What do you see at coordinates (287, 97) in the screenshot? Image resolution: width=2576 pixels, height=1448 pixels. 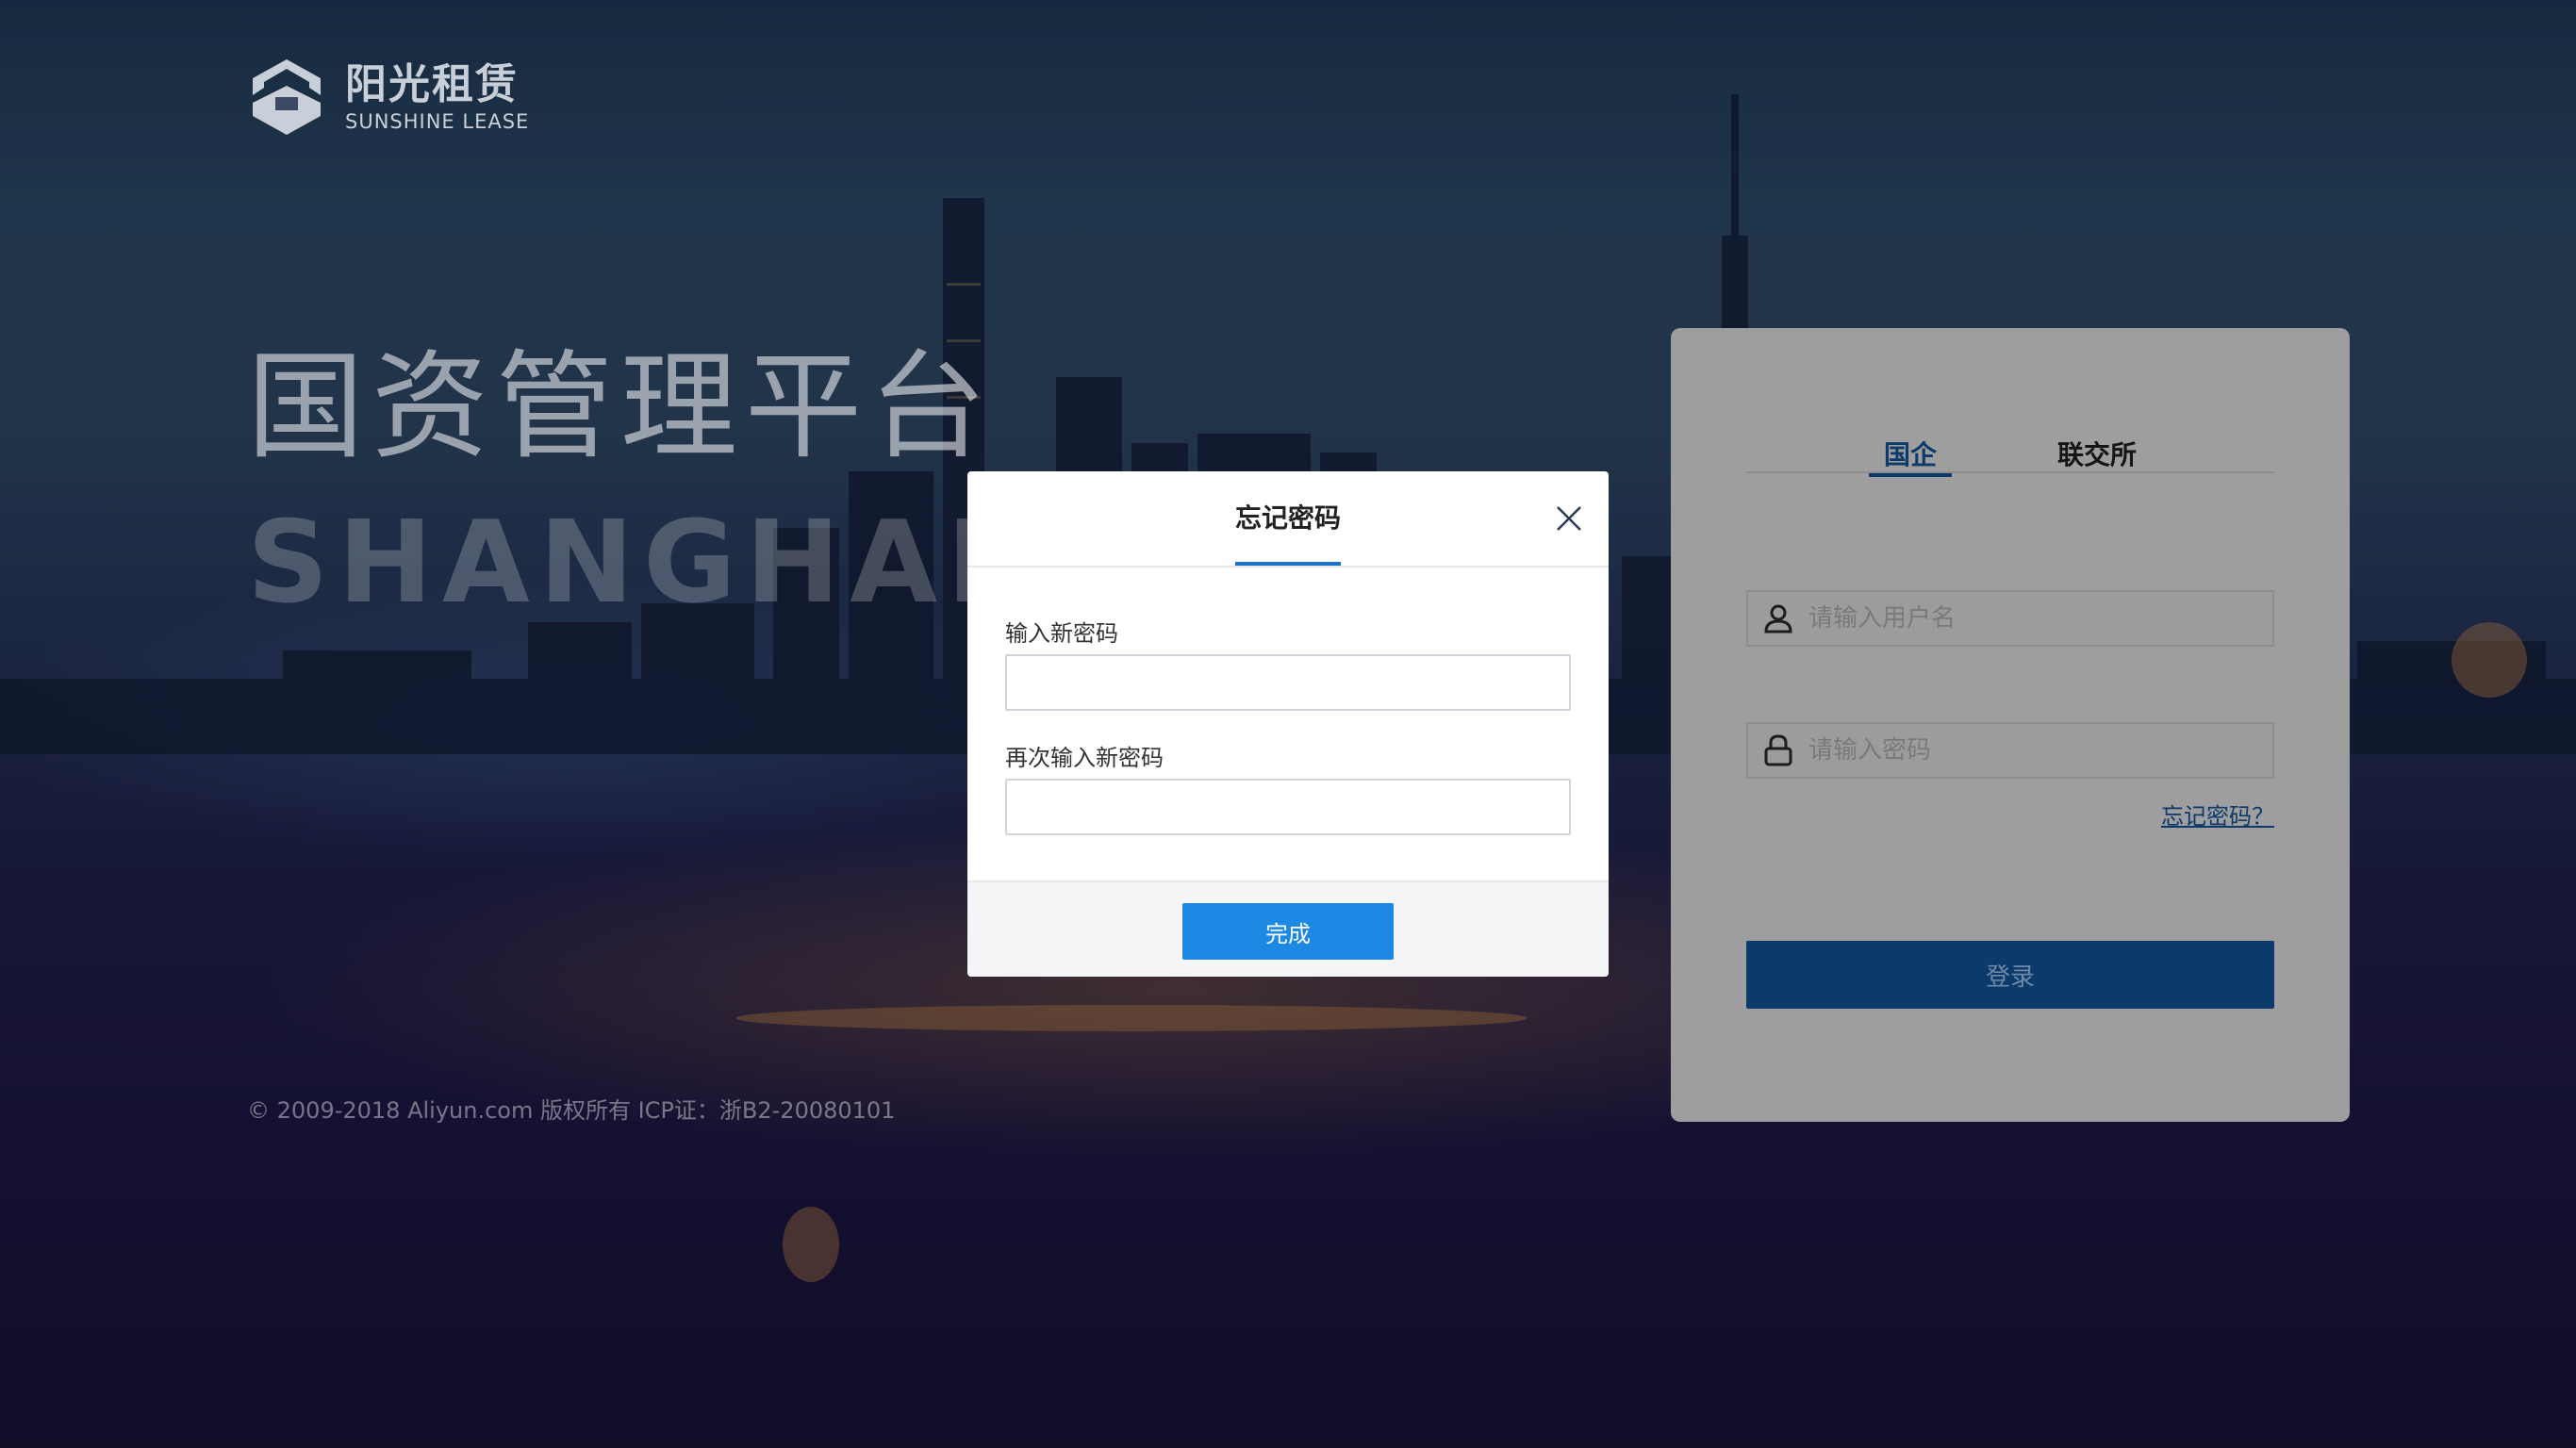 I see `house-shield-icon` at bounding box center [287, 97].